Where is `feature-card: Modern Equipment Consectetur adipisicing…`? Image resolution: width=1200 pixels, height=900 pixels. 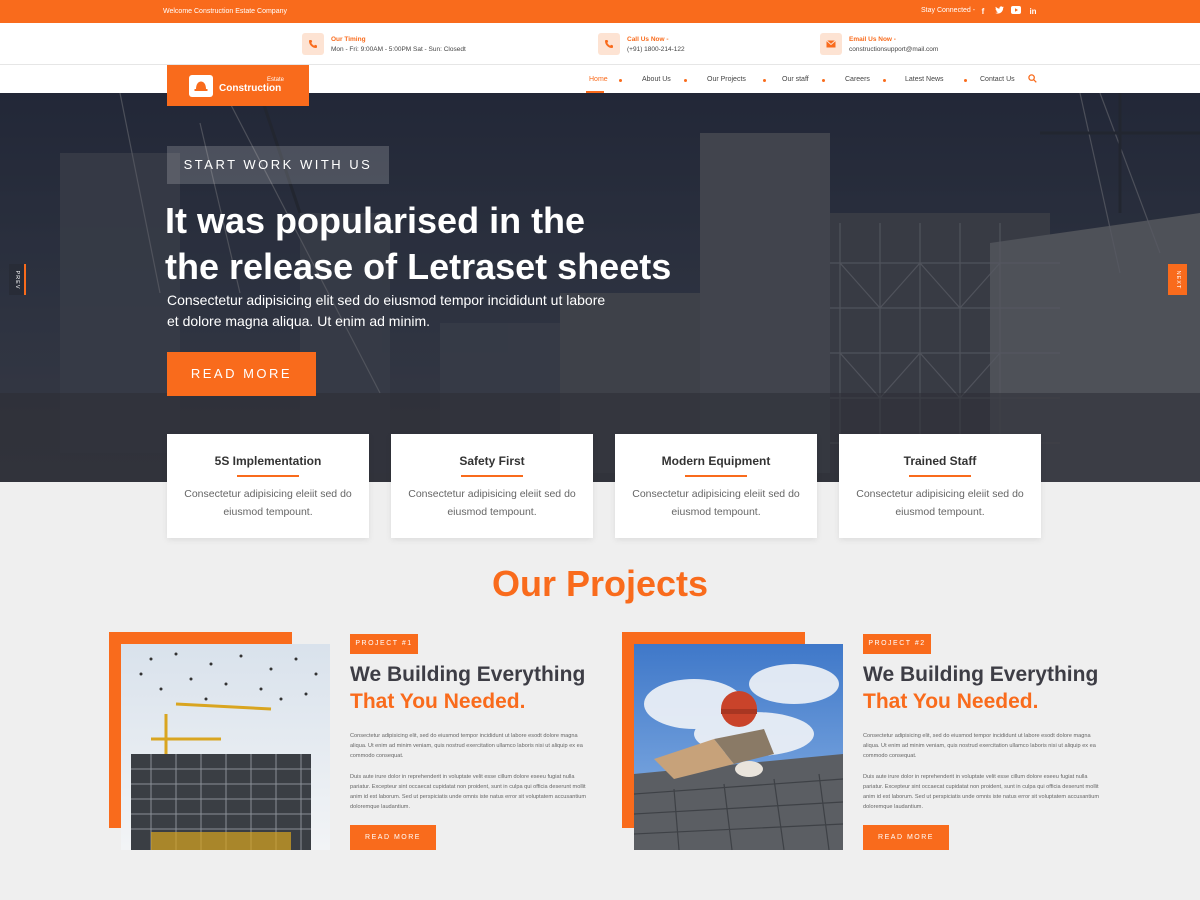
feature-card: Modern Equipment Consectetur adipisicing… is located at coordinates (716, 486).